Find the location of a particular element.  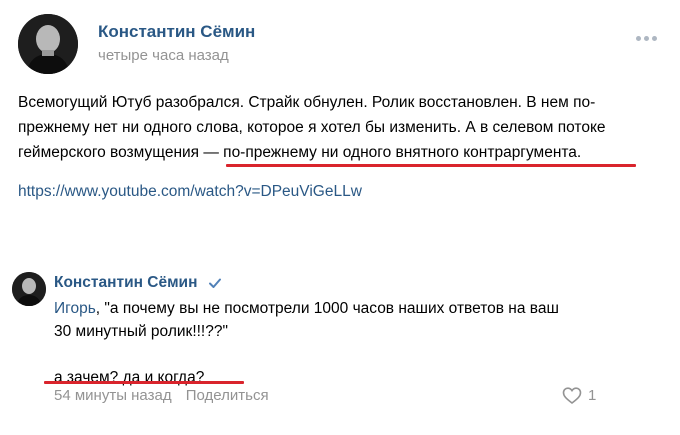

post-time: четыре часа назад is located at coordinates (163, 55).